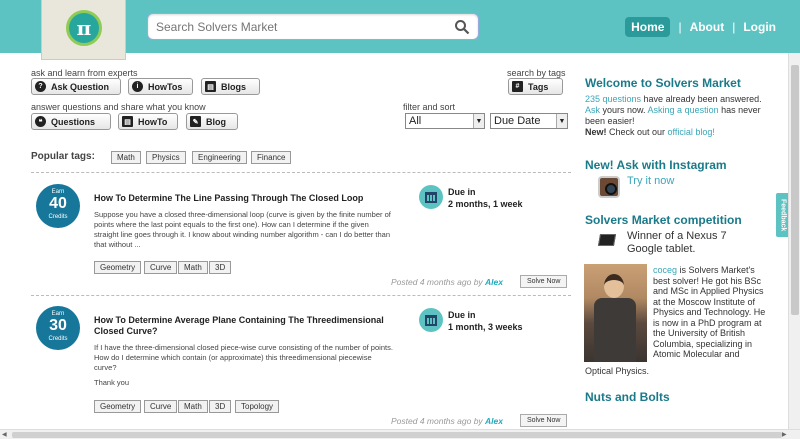 The height and width of the screenshot is (439, 800). I want to click on search-tags-label: search by tags, so click(536, 73).